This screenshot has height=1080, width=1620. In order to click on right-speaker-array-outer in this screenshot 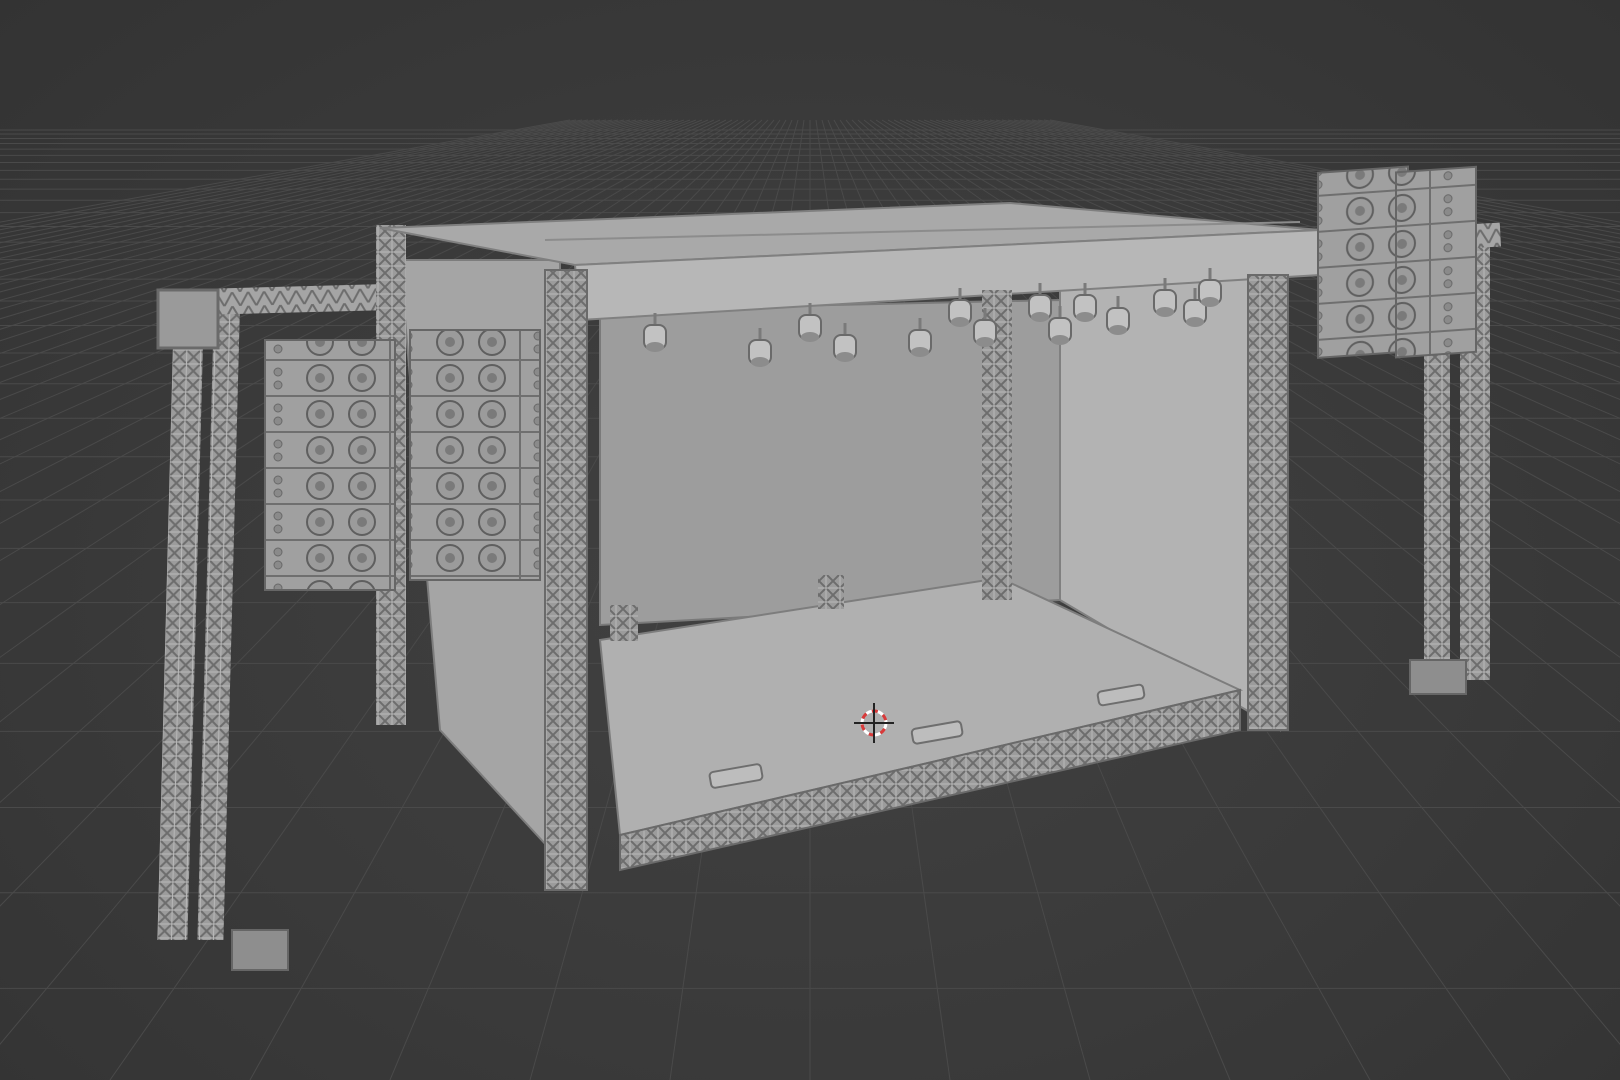, I will do `click(1436, 262)`.